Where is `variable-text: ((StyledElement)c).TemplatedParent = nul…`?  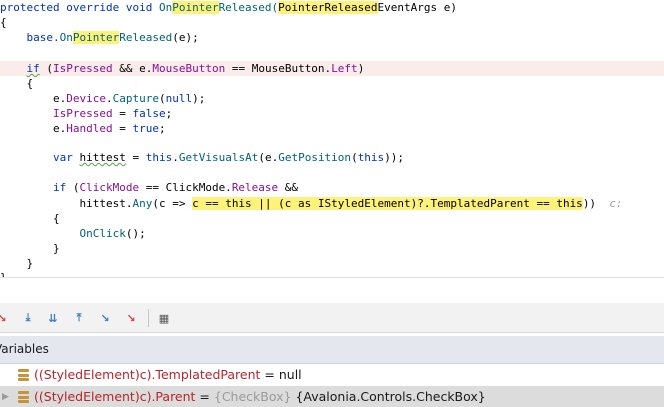 variable-text: ((StyledElement)c).TemplatedParent = nul… is located at coordinates (168, 375).